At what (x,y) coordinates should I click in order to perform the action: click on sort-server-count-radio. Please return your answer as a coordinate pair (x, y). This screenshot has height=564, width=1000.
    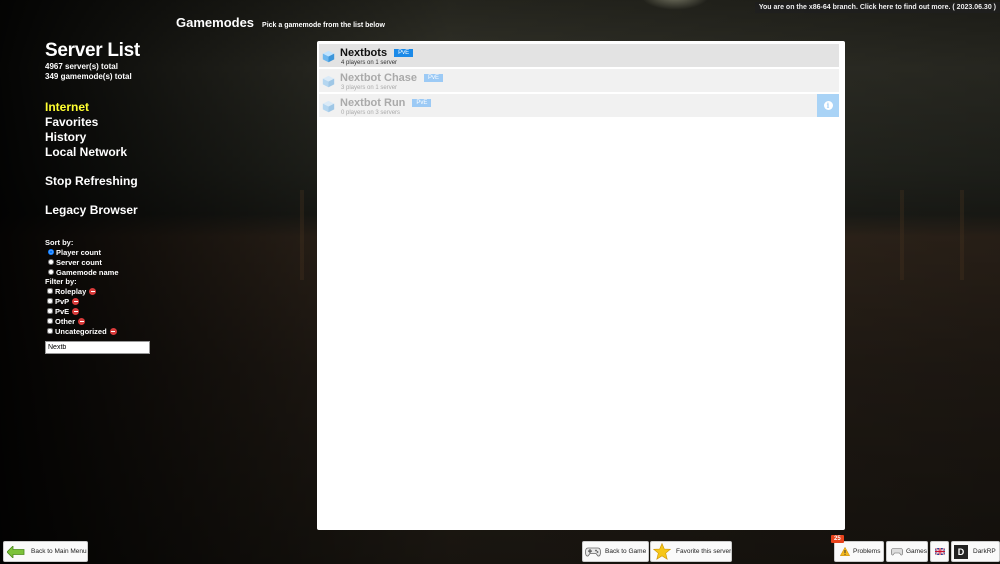
    Looking at the image, I should click on (51, 262).